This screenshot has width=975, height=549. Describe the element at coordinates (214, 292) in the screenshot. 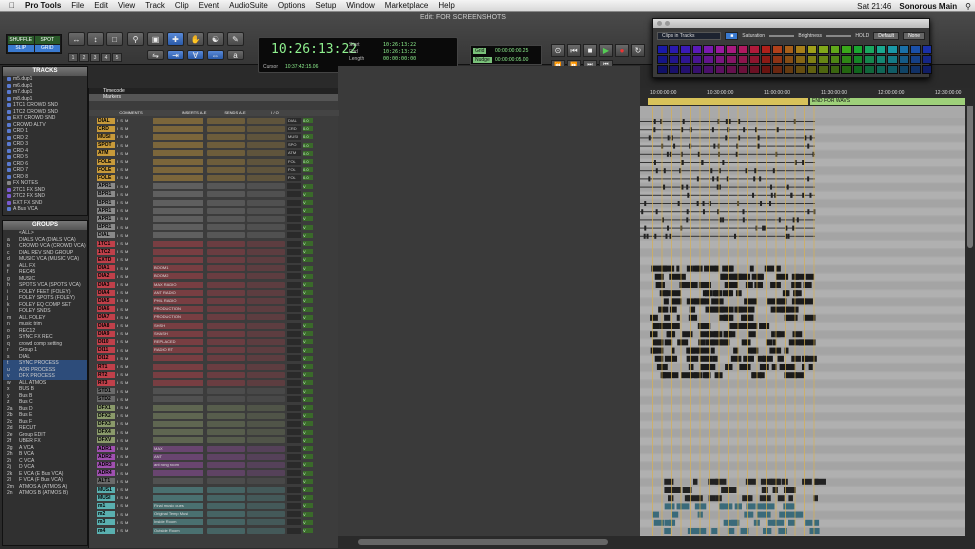

I see `mix-track-row: DIA4 I S M ANT RADIO V` at that location.